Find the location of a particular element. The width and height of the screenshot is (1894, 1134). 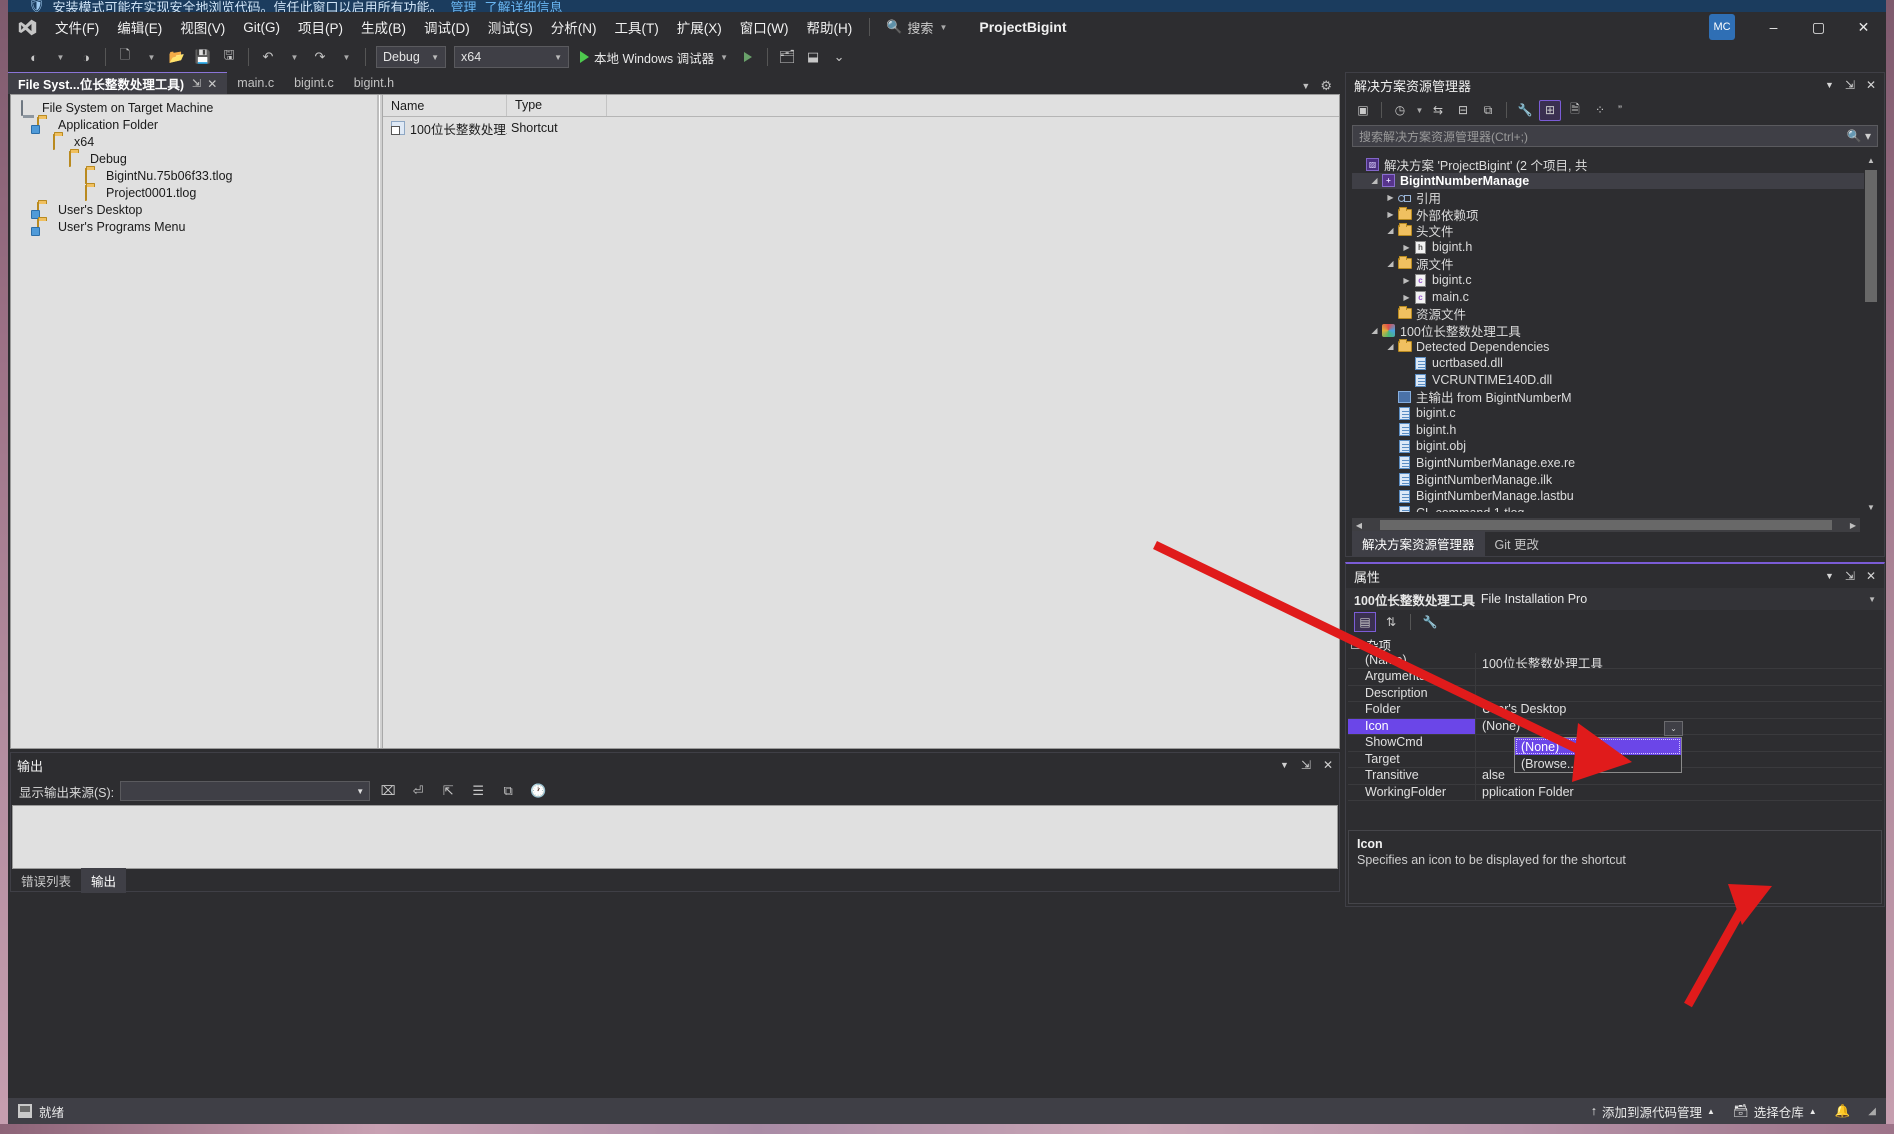

redo-dropdown-icon: ▼ is located at coordinates (346, 57).